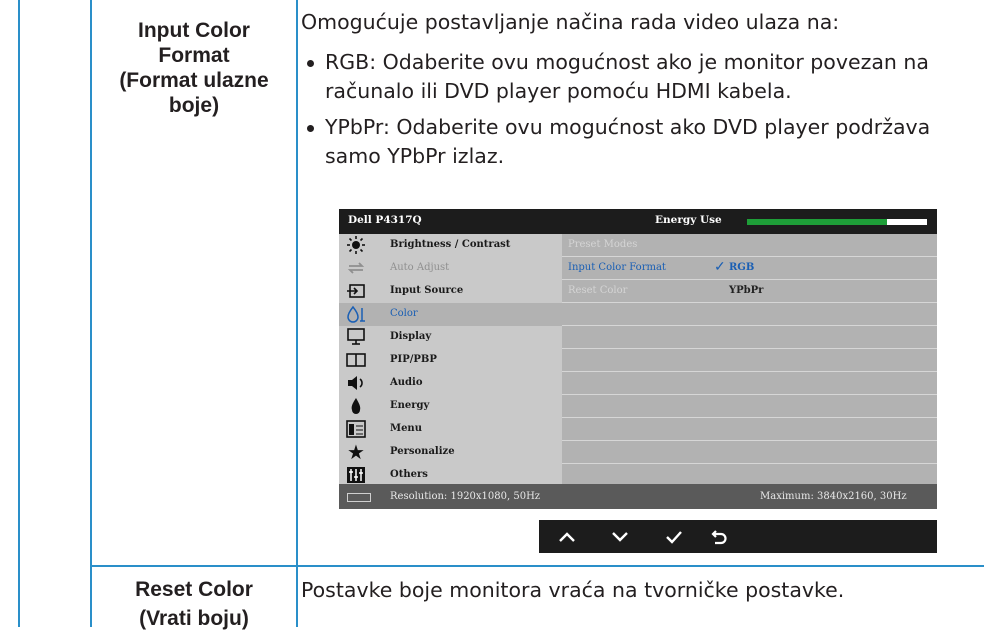  Describe the element at coordinates (356, 360) in the screenshot. I see `pip-pbp-icon` at that location.